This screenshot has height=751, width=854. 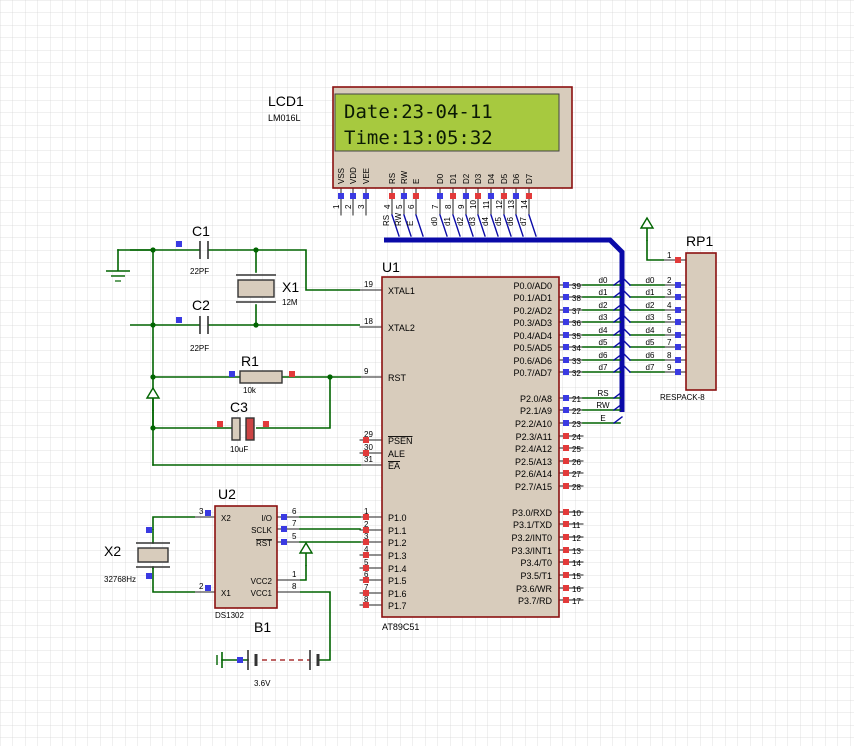 I want to click on u1-left-pin-name: P1.3, so click(x=397, y=556).